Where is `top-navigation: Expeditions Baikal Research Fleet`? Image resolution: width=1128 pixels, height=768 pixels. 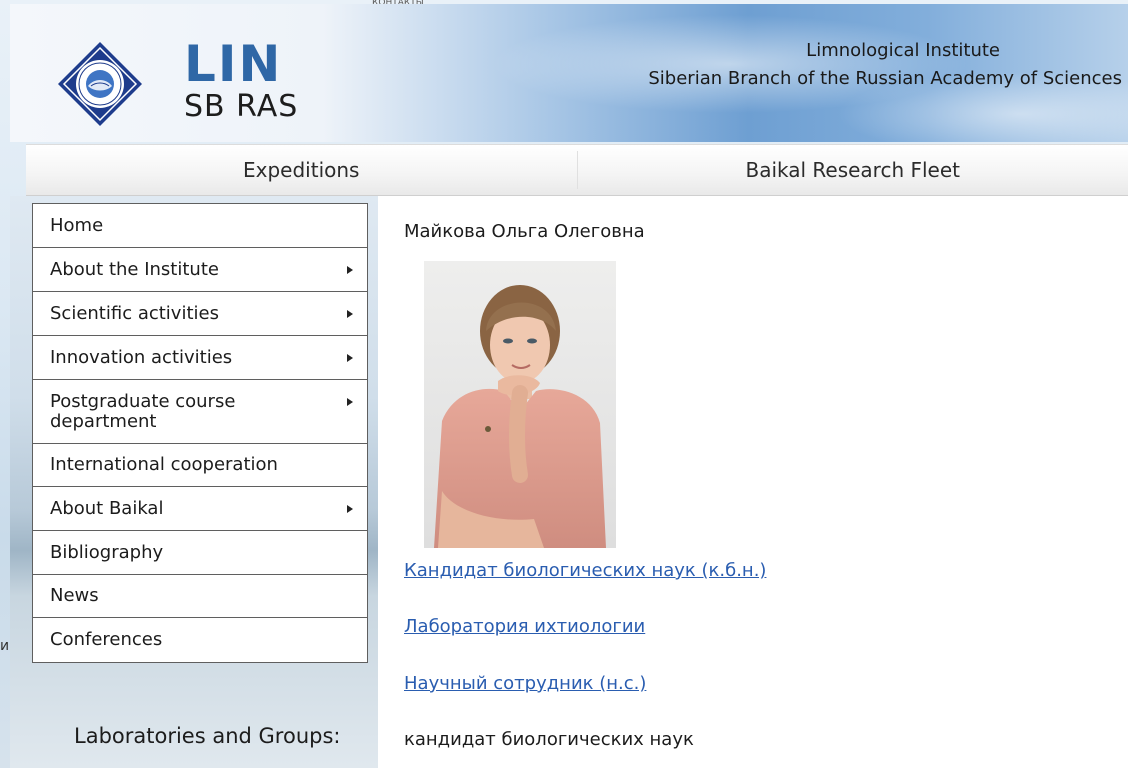
top-navigation: Expeditions Baikal Research Fleet is located at coordinates (577, 170).